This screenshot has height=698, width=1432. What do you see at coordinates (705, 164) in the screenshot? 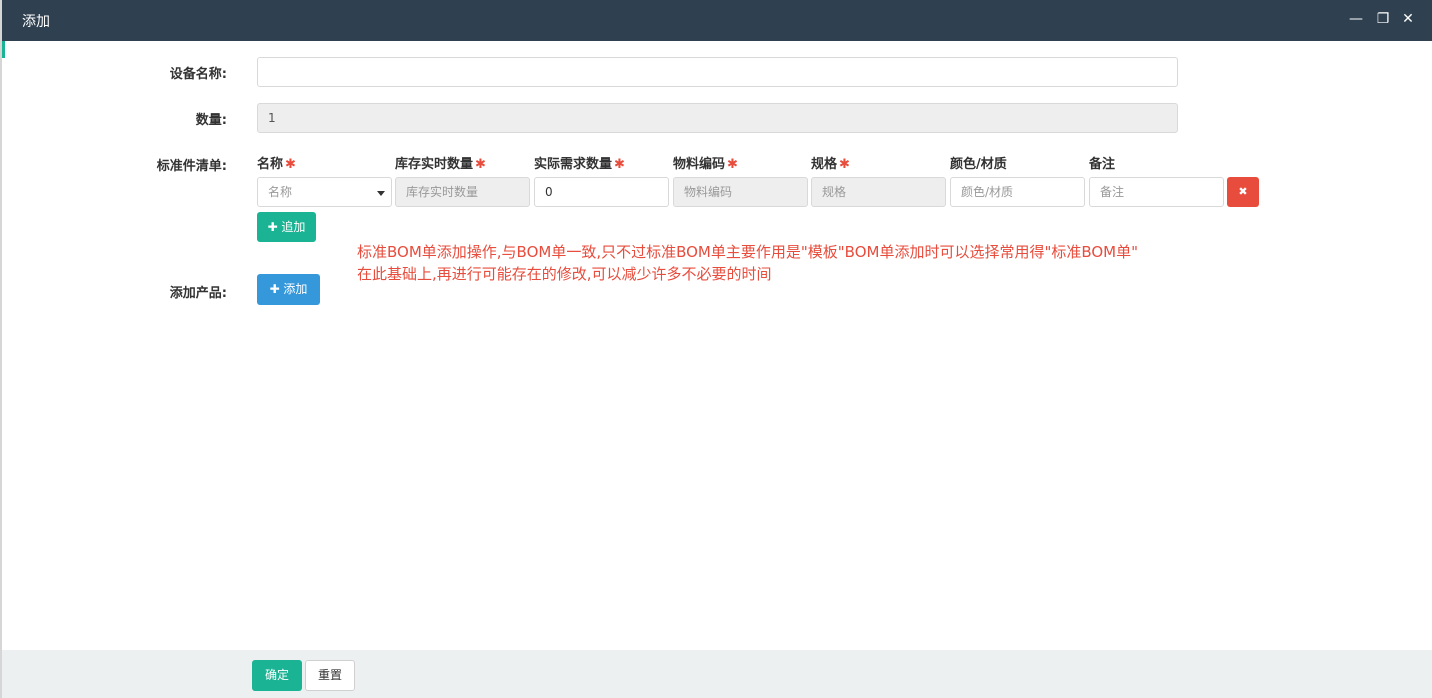
I see `column-header-code: 物料编码 ✱` at bounding box center [705, 164].